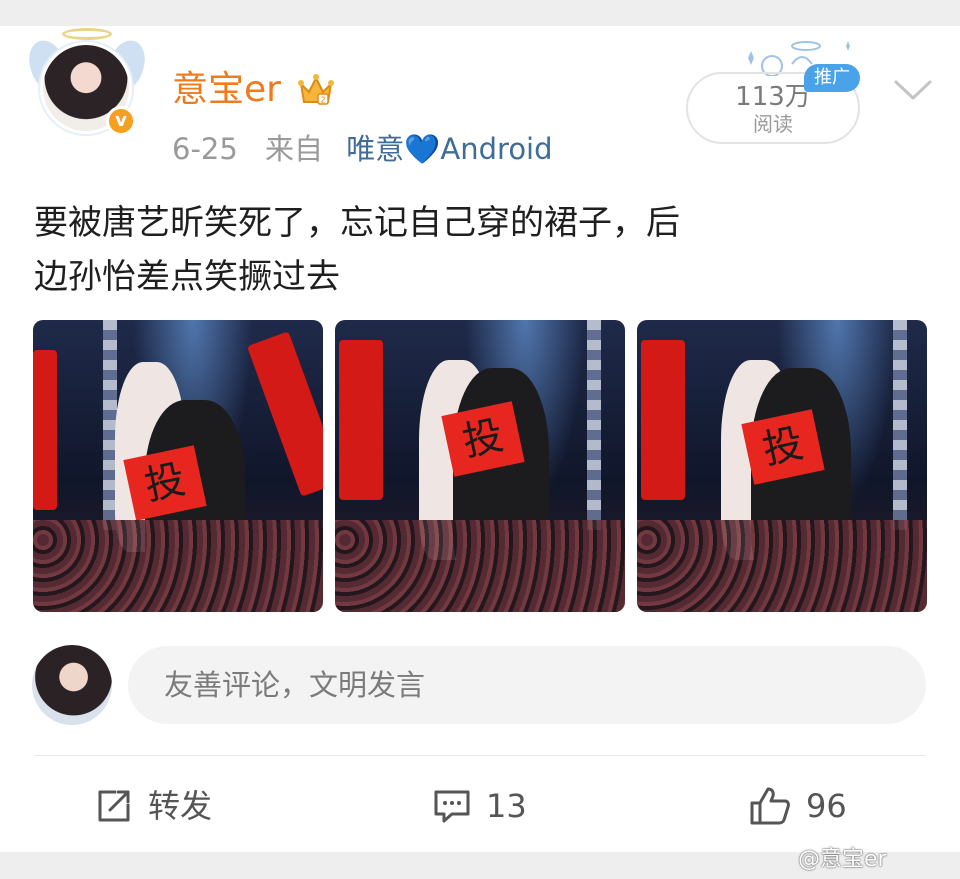 This screenshot has width=960, height=879. I want to click on post-date: 6-25, so click(205, 149).